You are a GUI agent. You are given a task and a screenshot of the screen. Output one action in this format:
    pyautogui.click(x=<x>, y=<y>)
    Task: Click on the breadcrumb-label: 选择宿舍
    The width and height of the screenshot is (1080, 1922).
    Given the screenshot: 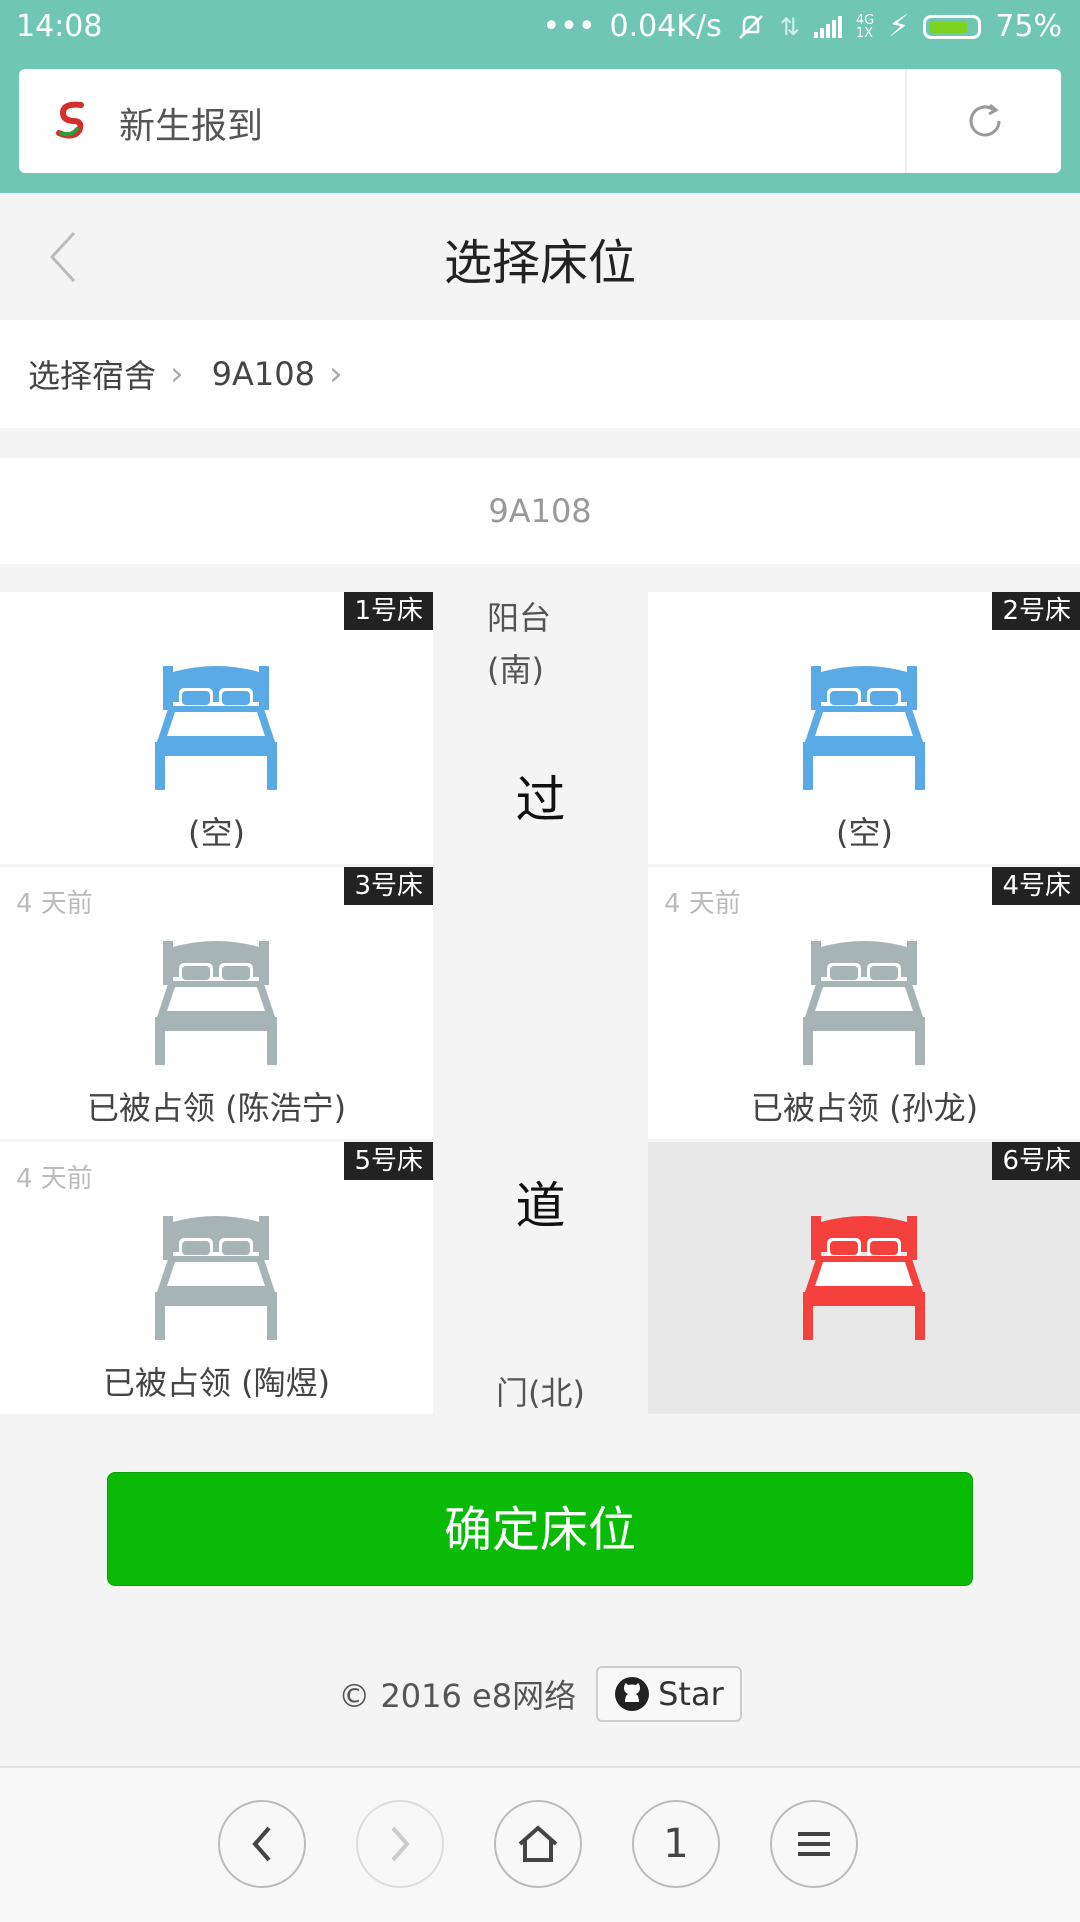 What is the action you would take?
    pyautogui.click(x=92, y=376)
    